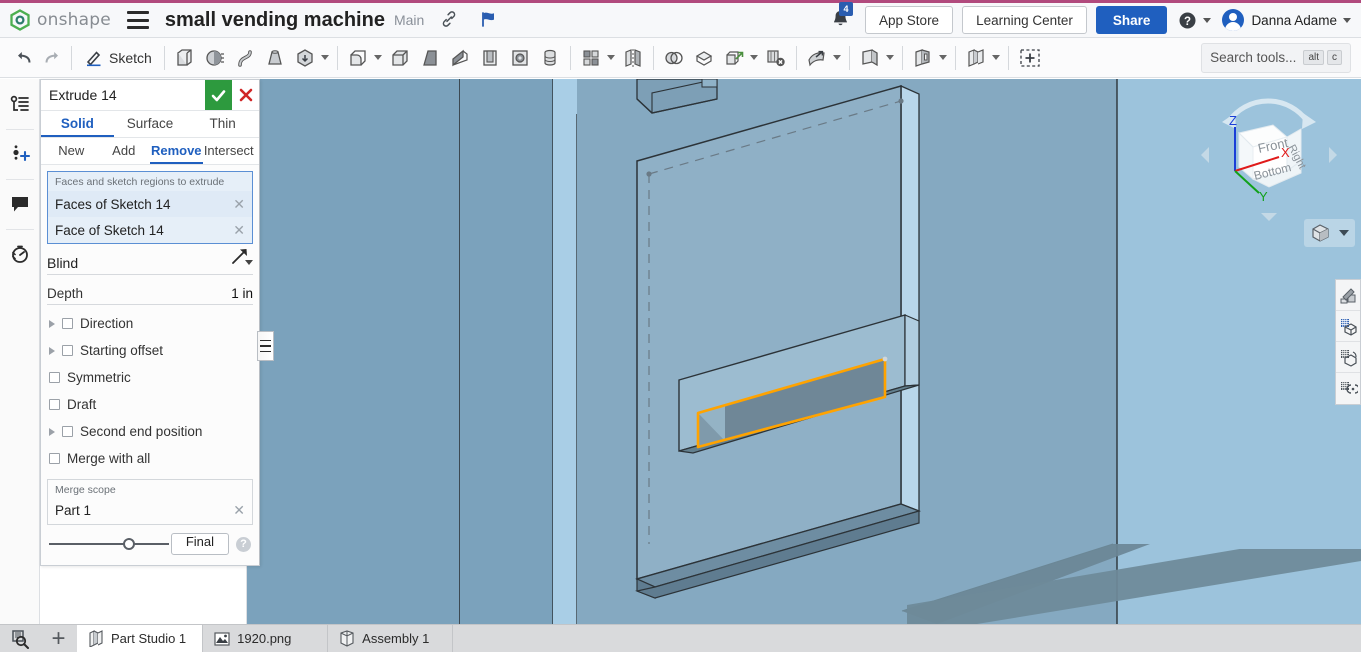  I want to click on starting-offset-checkbox, so click(67, 350).